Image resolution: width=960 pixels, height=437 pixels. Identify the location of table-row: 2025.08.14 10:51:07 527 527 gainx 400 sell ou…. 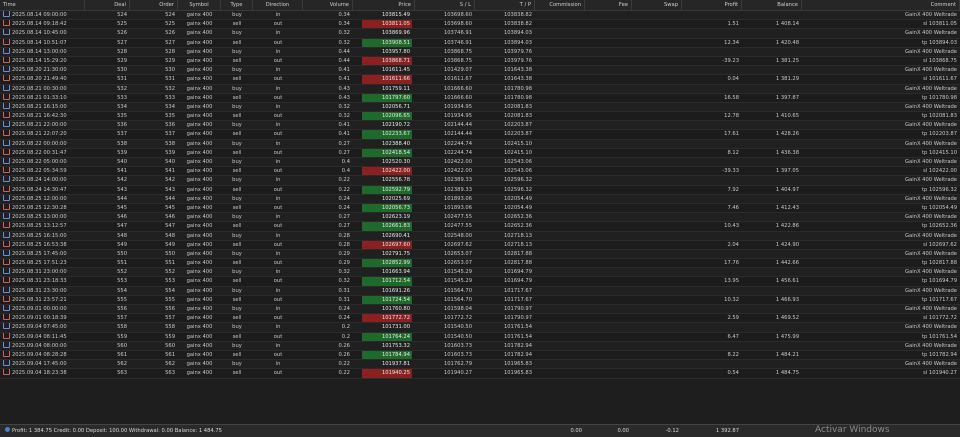
(480, 43).